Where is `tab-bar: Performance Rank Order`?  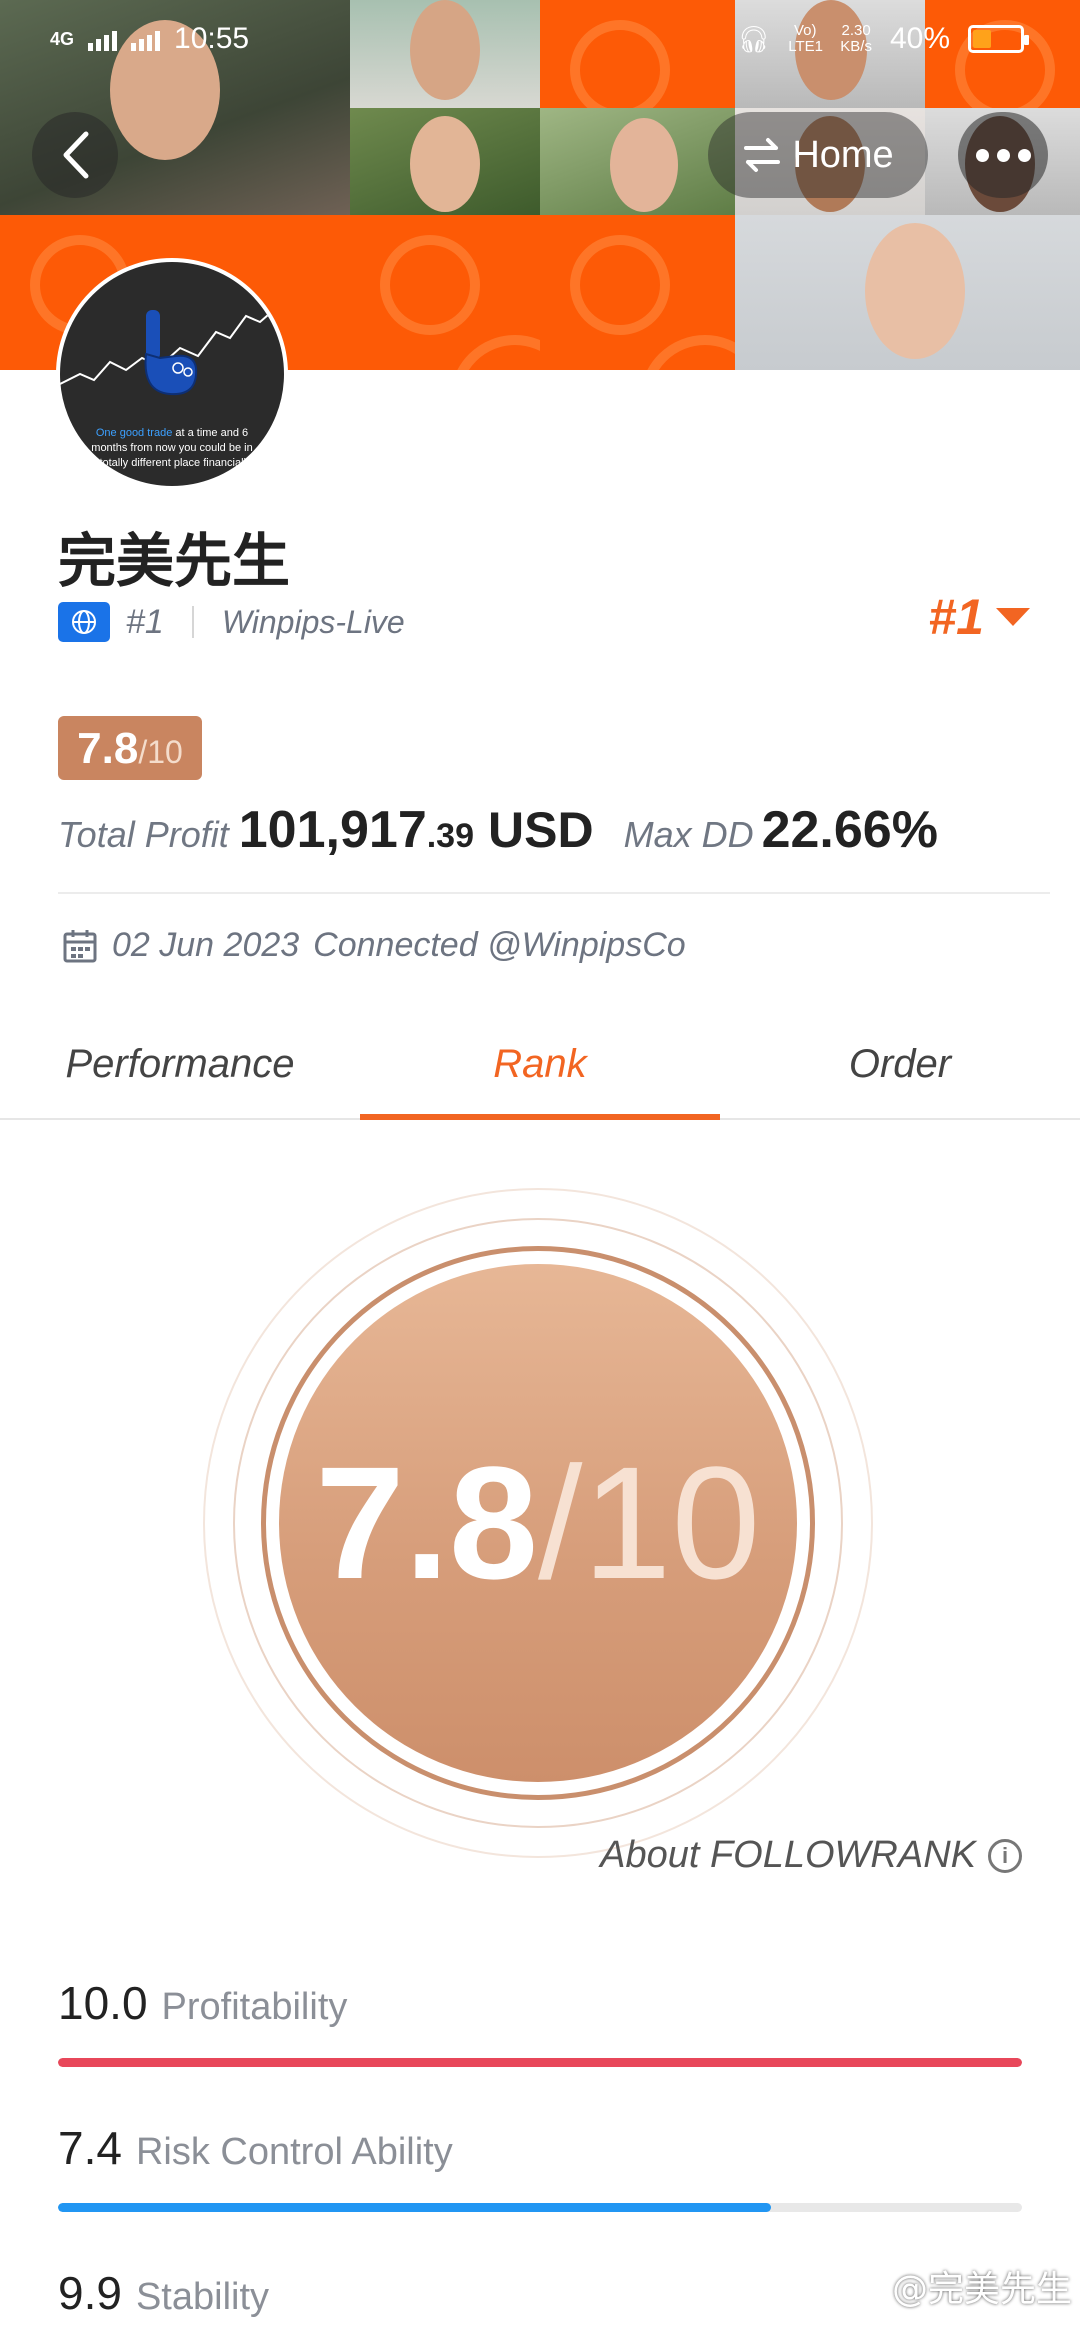 tab-bar: Performance Rank Order is located at coordinates (540, 1065).